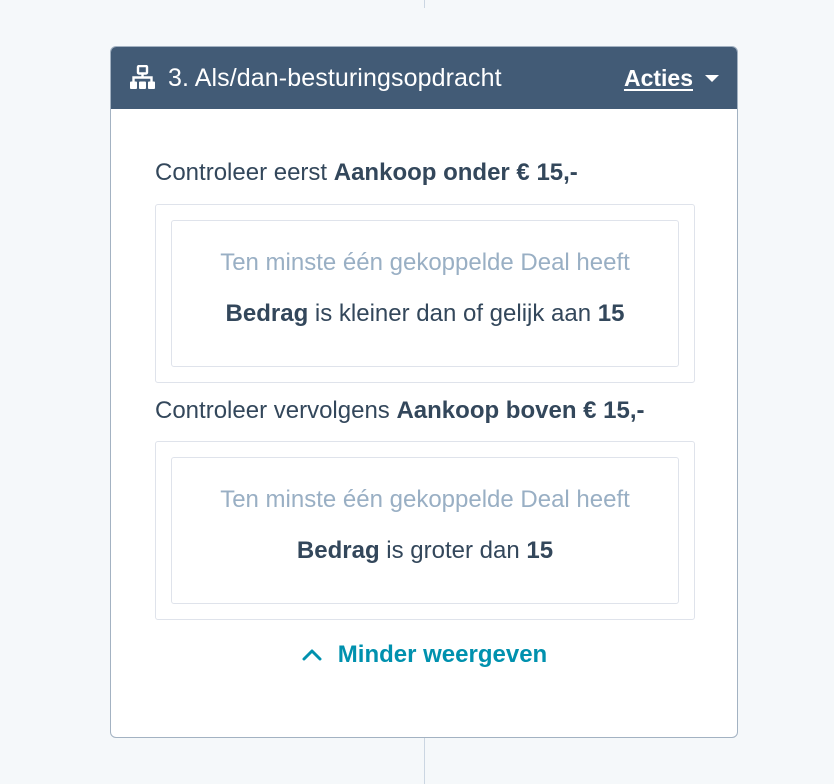 The height and width of the screenshot is (784, 834). Describe the element at coordinates (712, 78) in the screenshot. I see `caret-down-icon` at that location.